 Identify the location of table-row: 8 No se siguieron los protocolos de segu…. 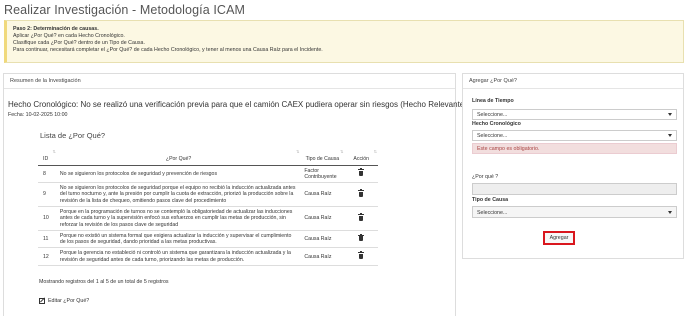
(208, 174).